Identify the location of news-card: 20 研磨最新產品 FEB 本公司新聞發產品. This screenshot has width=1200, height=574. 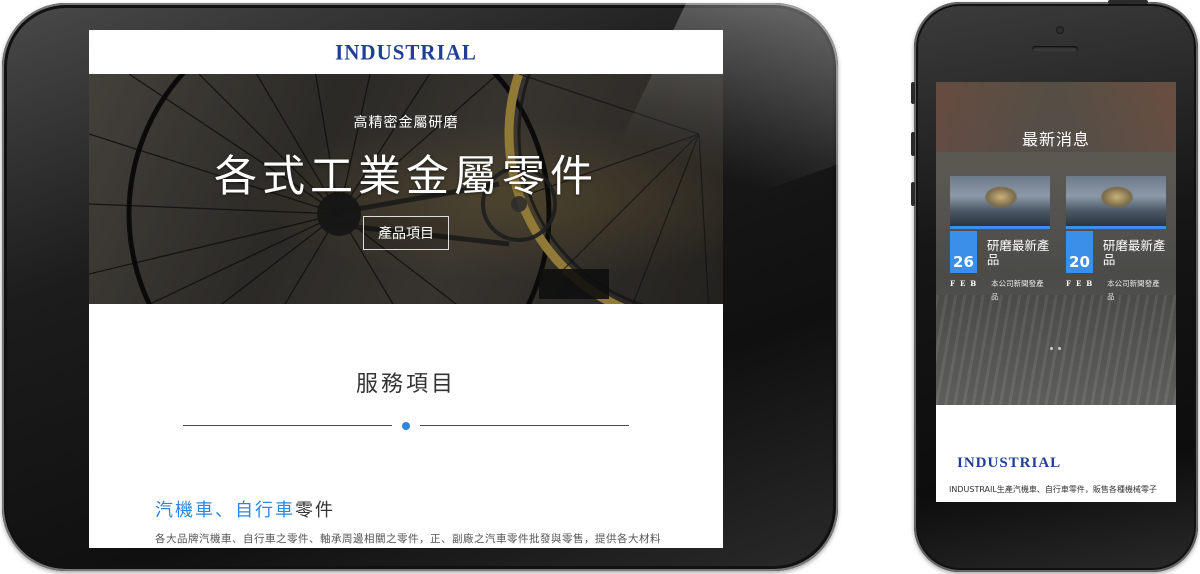
(1116, 239).